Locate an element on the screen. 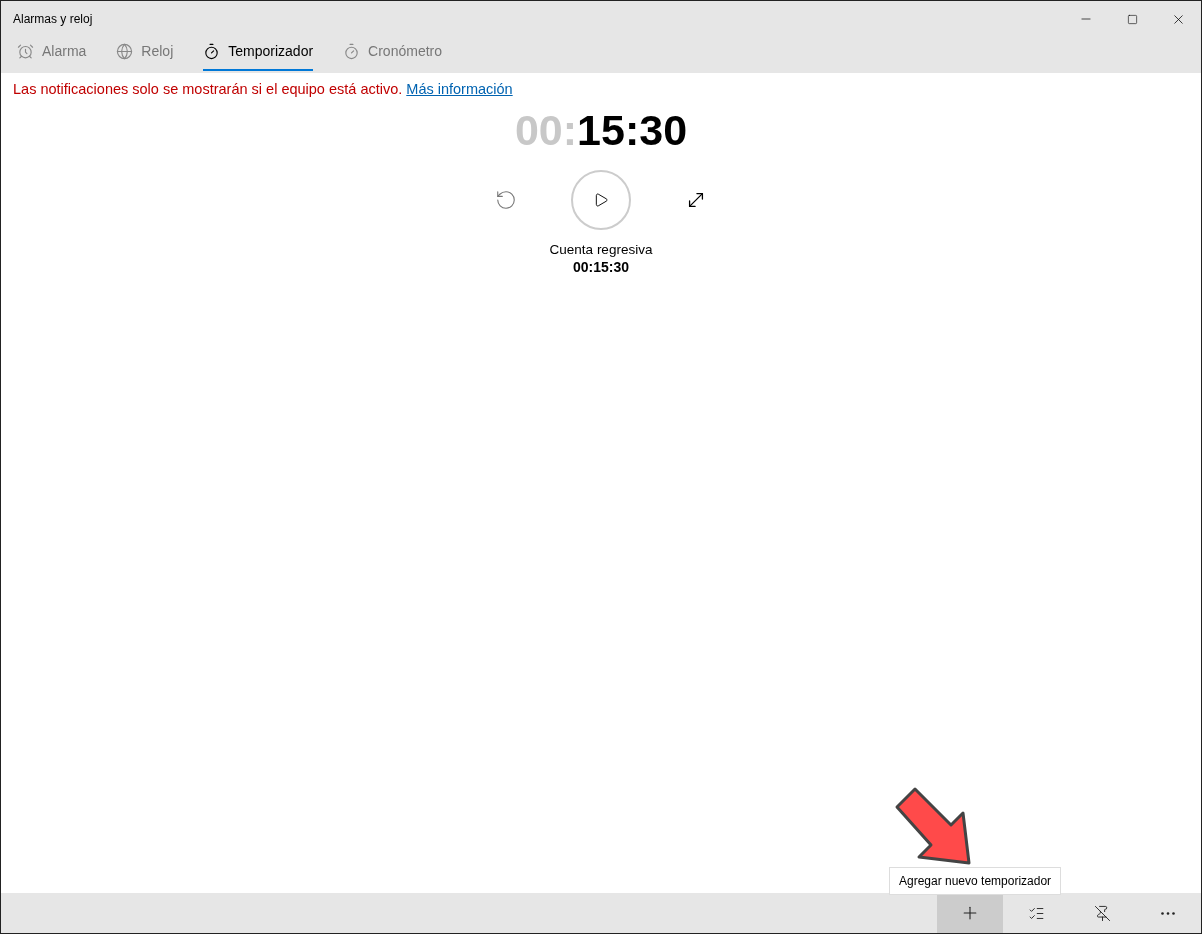 The height and width of the screenshot is (934, 1202). unpin-icon is located at coordinates (1102, 913).